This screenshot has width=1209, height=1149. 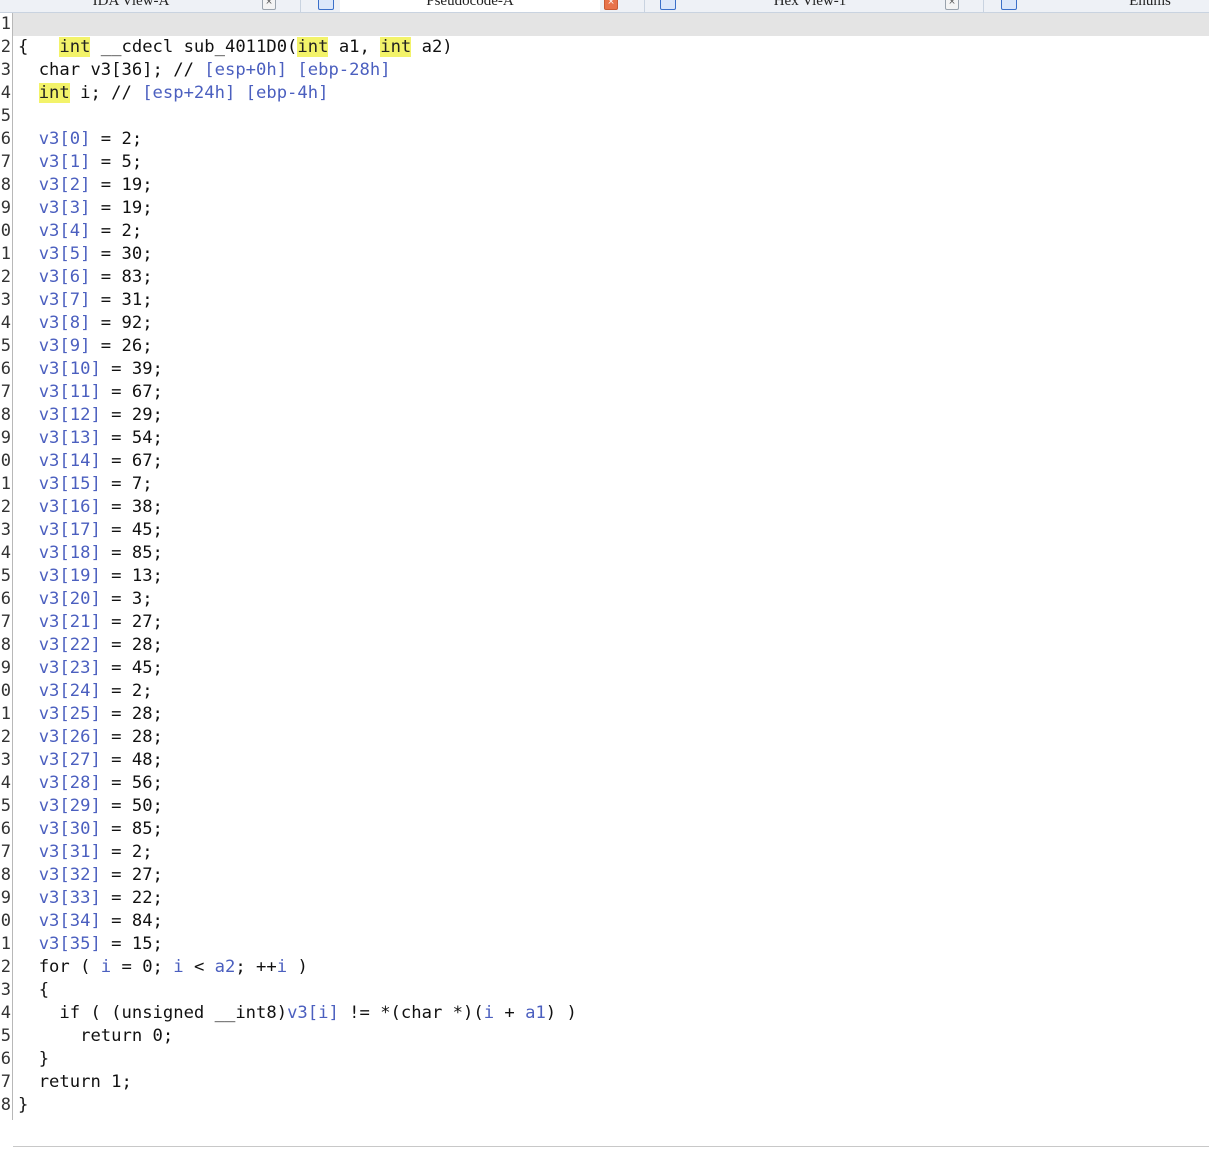 I want to click on assignment-line: v3[20] = 3;, so click(x=85, y=599).